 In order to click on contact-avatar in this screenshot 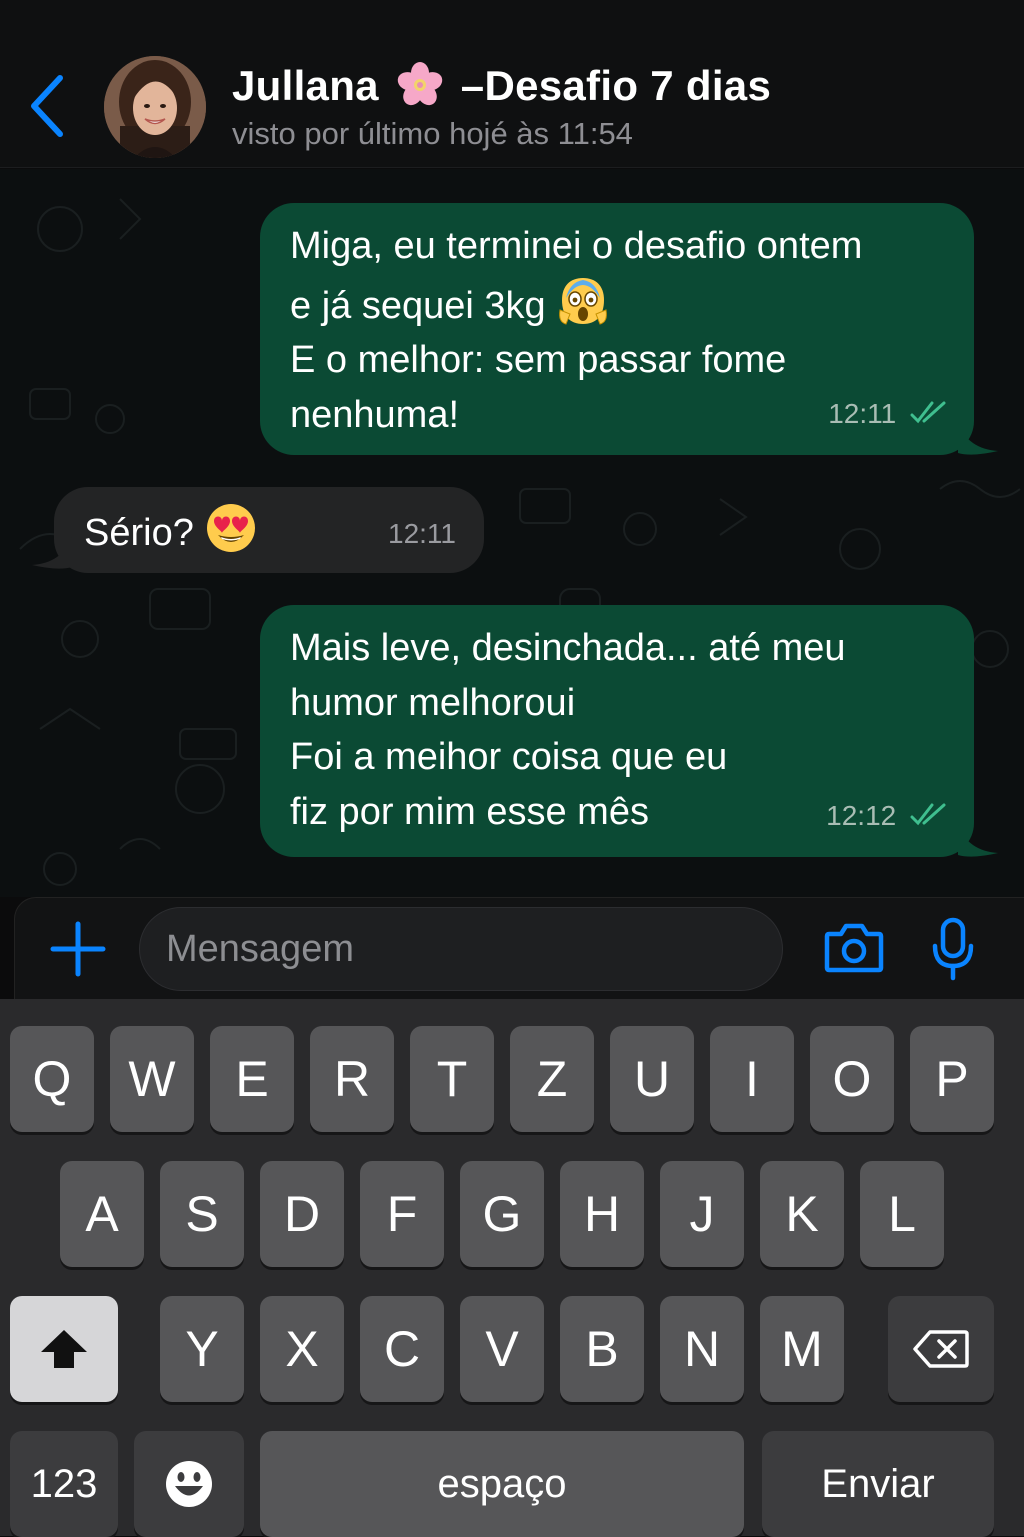, I will do `click(155, 107)`.